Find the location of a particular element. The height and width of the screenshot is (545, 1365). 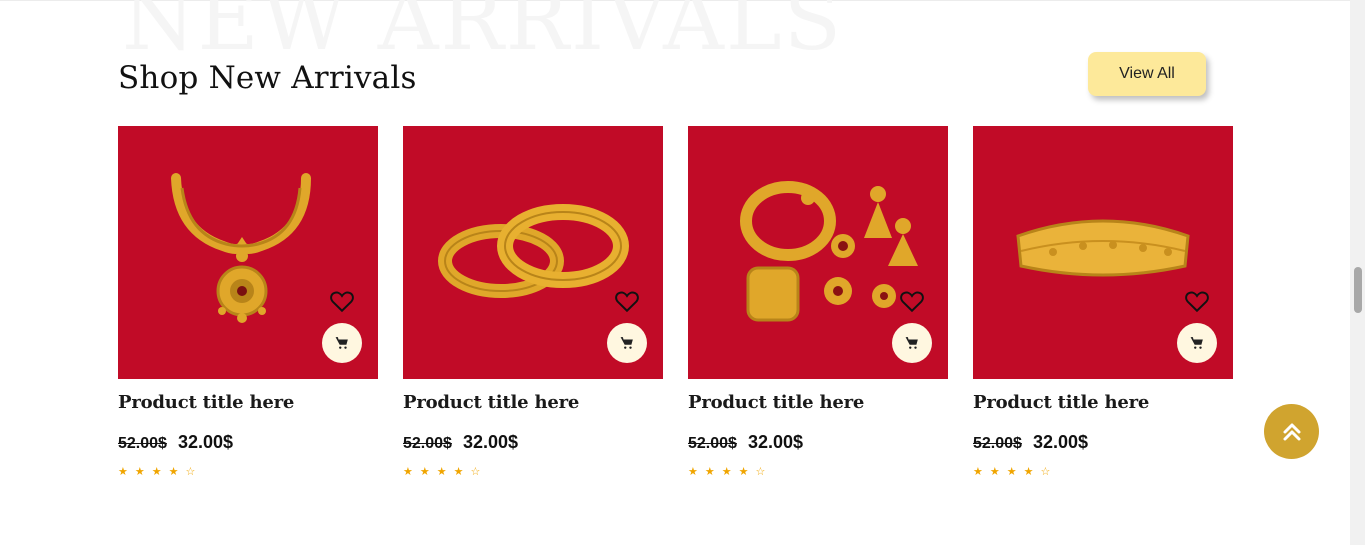

section-title: Shop New Arrivals is located at coordinates (267, 78).